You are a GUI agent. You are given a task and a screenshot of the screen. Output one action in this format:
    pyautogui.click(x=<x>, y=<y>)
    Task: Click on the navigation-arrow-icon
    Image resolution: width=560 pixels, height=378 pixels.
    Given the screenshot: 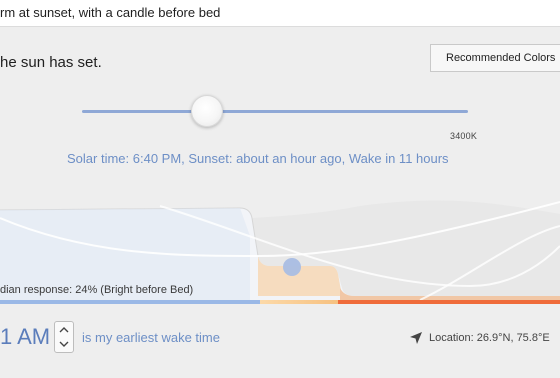 What is the action you would take?
    pyautogui.click(x=416, y=338)
    